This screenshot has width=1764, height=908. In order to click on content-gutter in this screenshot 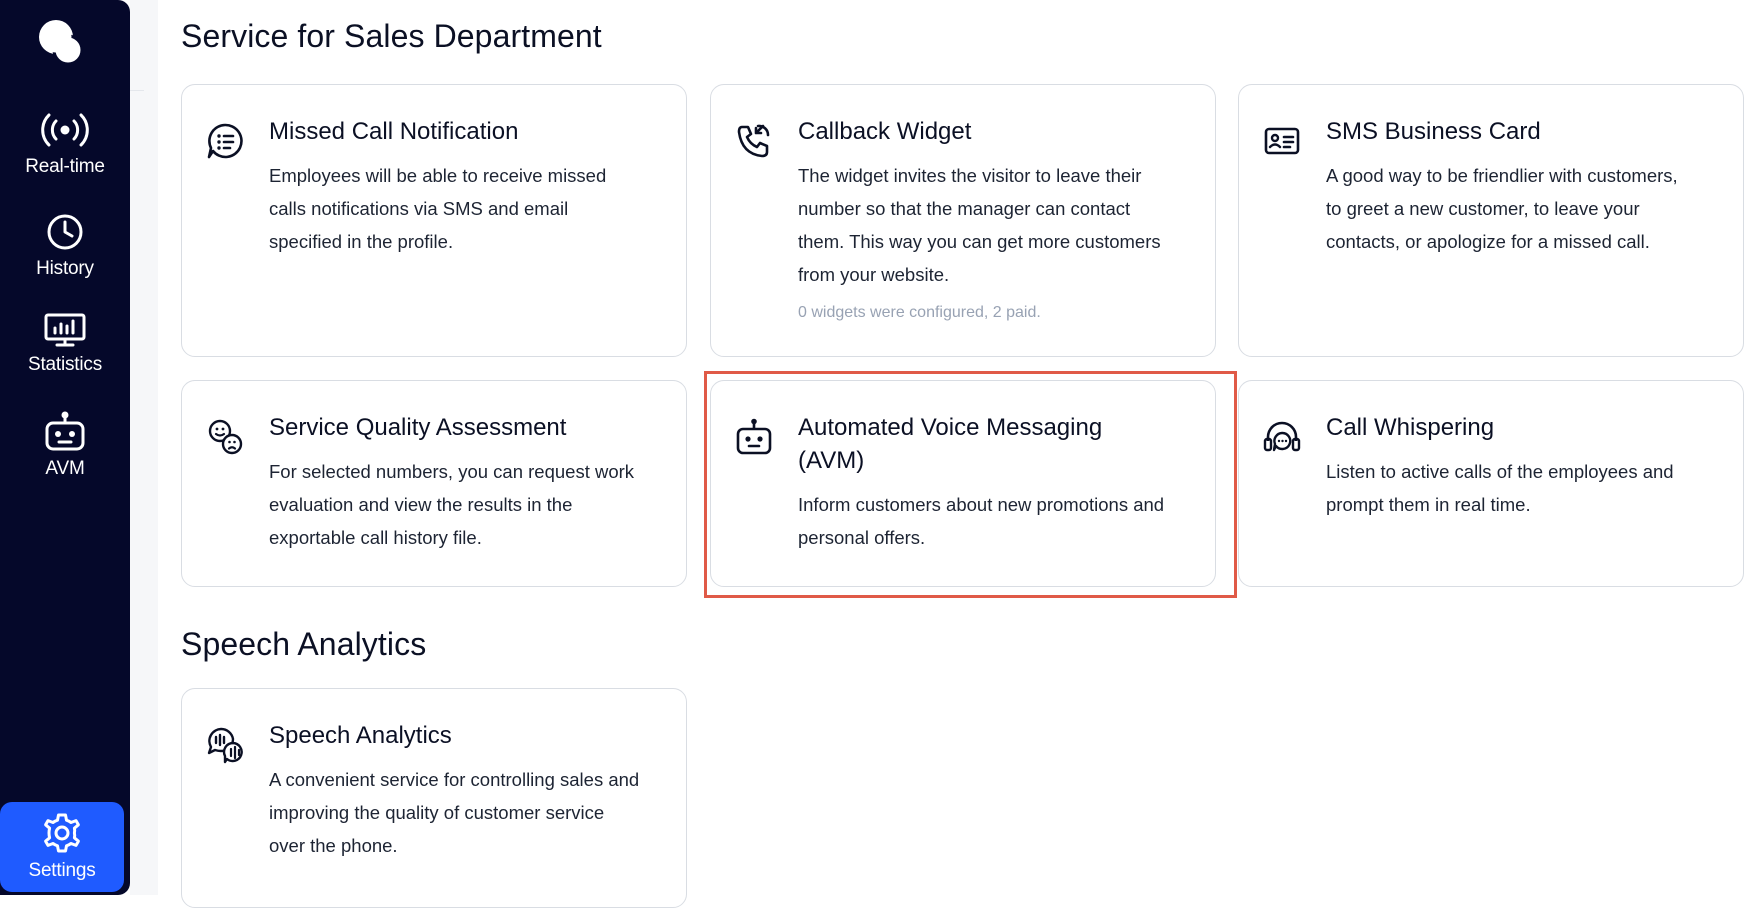, I will do `click(144, 447)`.